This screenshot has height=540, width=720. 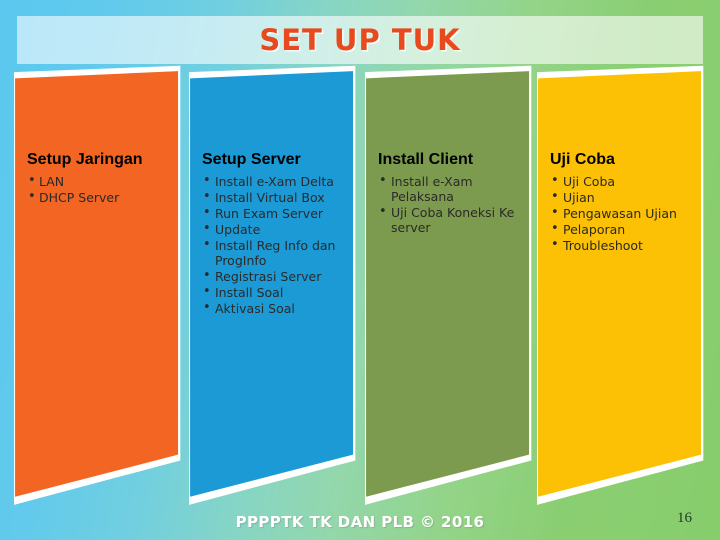 What do you see at coordinates (626, 181) in the screenshot?
I see `list-item: Uji Coba` at bounding box center [626, 181].